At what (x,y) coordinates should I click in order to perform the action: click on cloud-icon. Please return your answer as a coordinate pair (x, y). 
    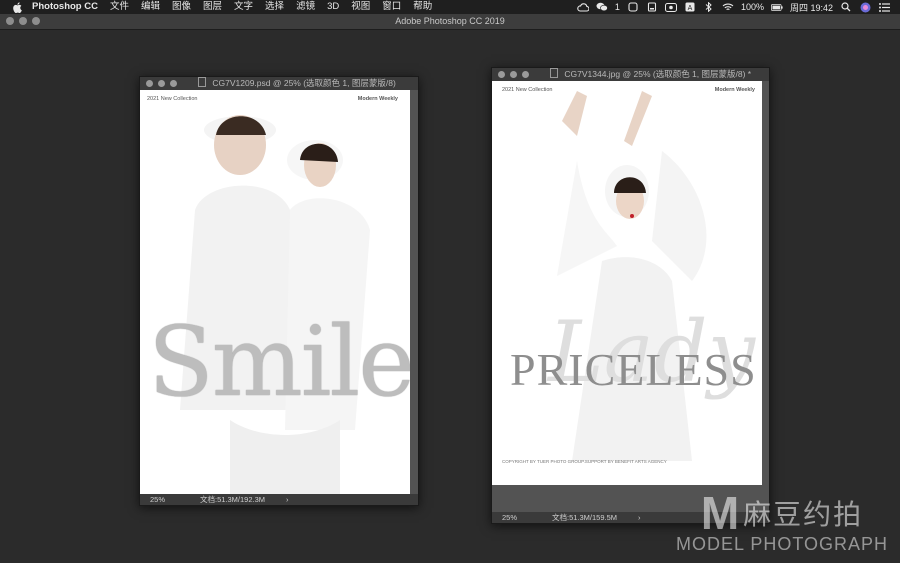
    Looking at the image, I should click on (583, 7).